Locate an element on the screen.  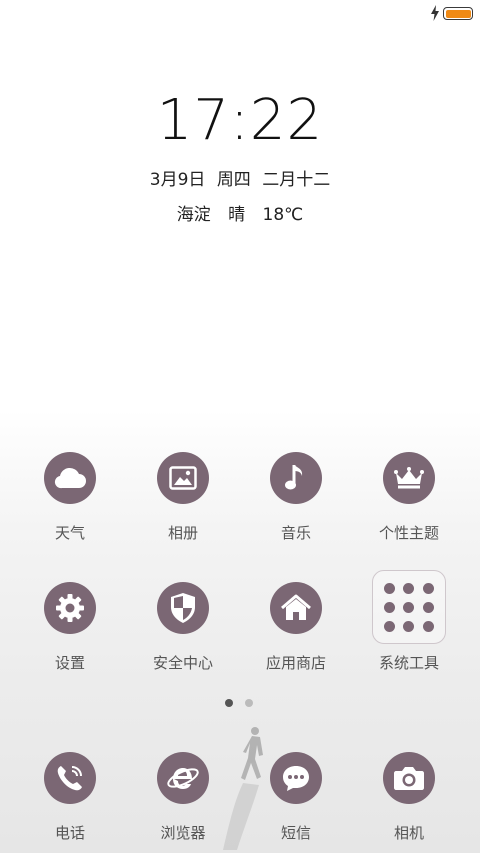
app-label: 短信 is located at coordinates (295, 833).